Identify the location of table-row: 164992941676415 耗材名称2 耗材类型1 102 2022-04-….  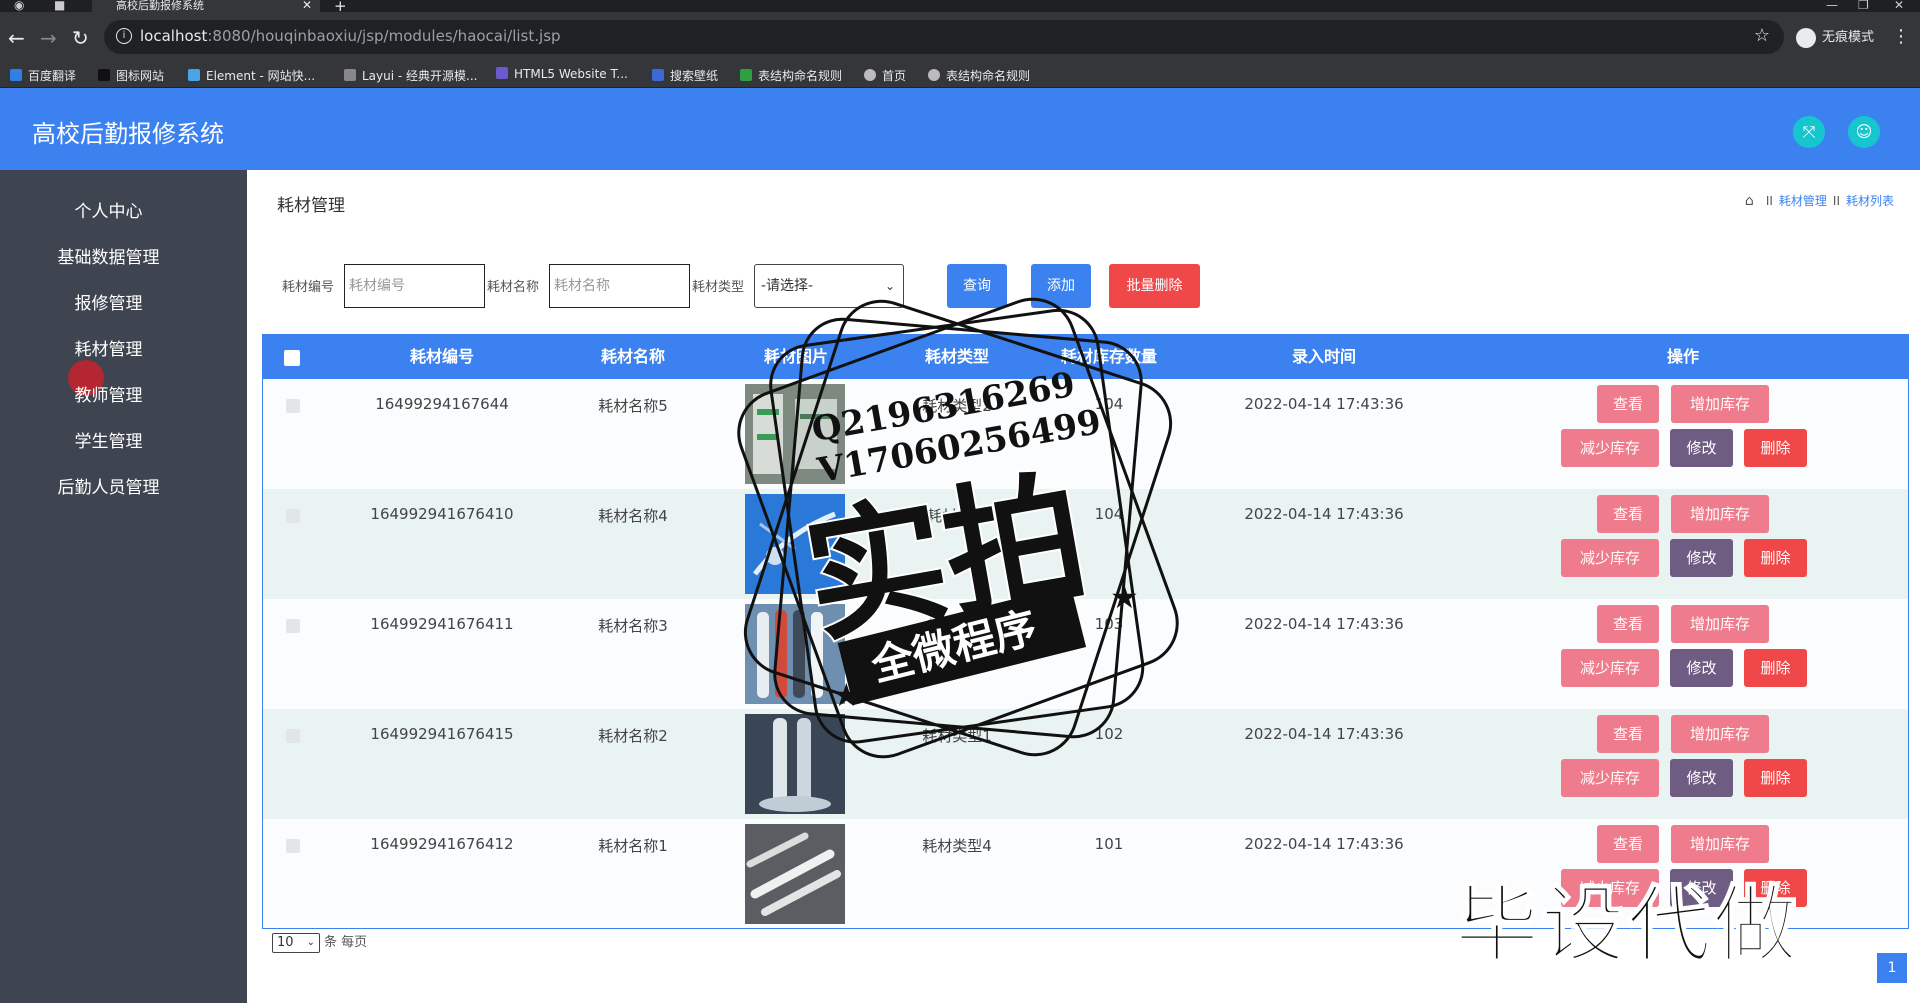
(1085, 764).